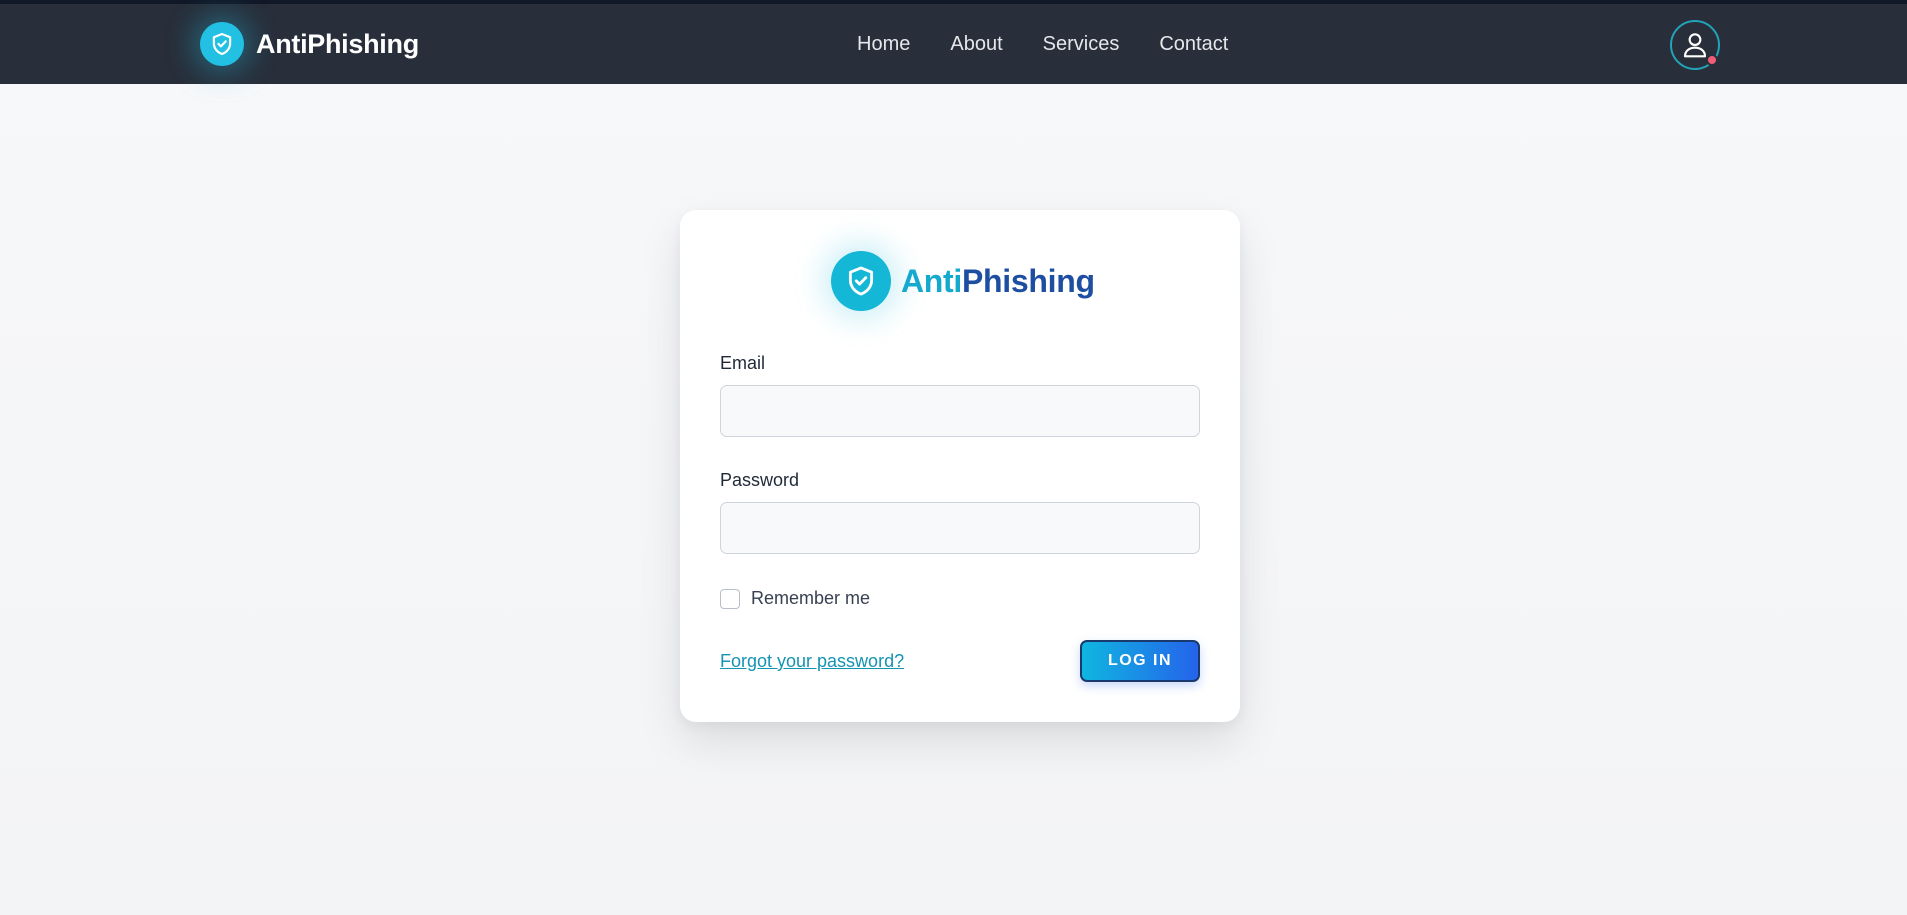  I want to click on brand-link: AntiPhishing, so click(309, 44).